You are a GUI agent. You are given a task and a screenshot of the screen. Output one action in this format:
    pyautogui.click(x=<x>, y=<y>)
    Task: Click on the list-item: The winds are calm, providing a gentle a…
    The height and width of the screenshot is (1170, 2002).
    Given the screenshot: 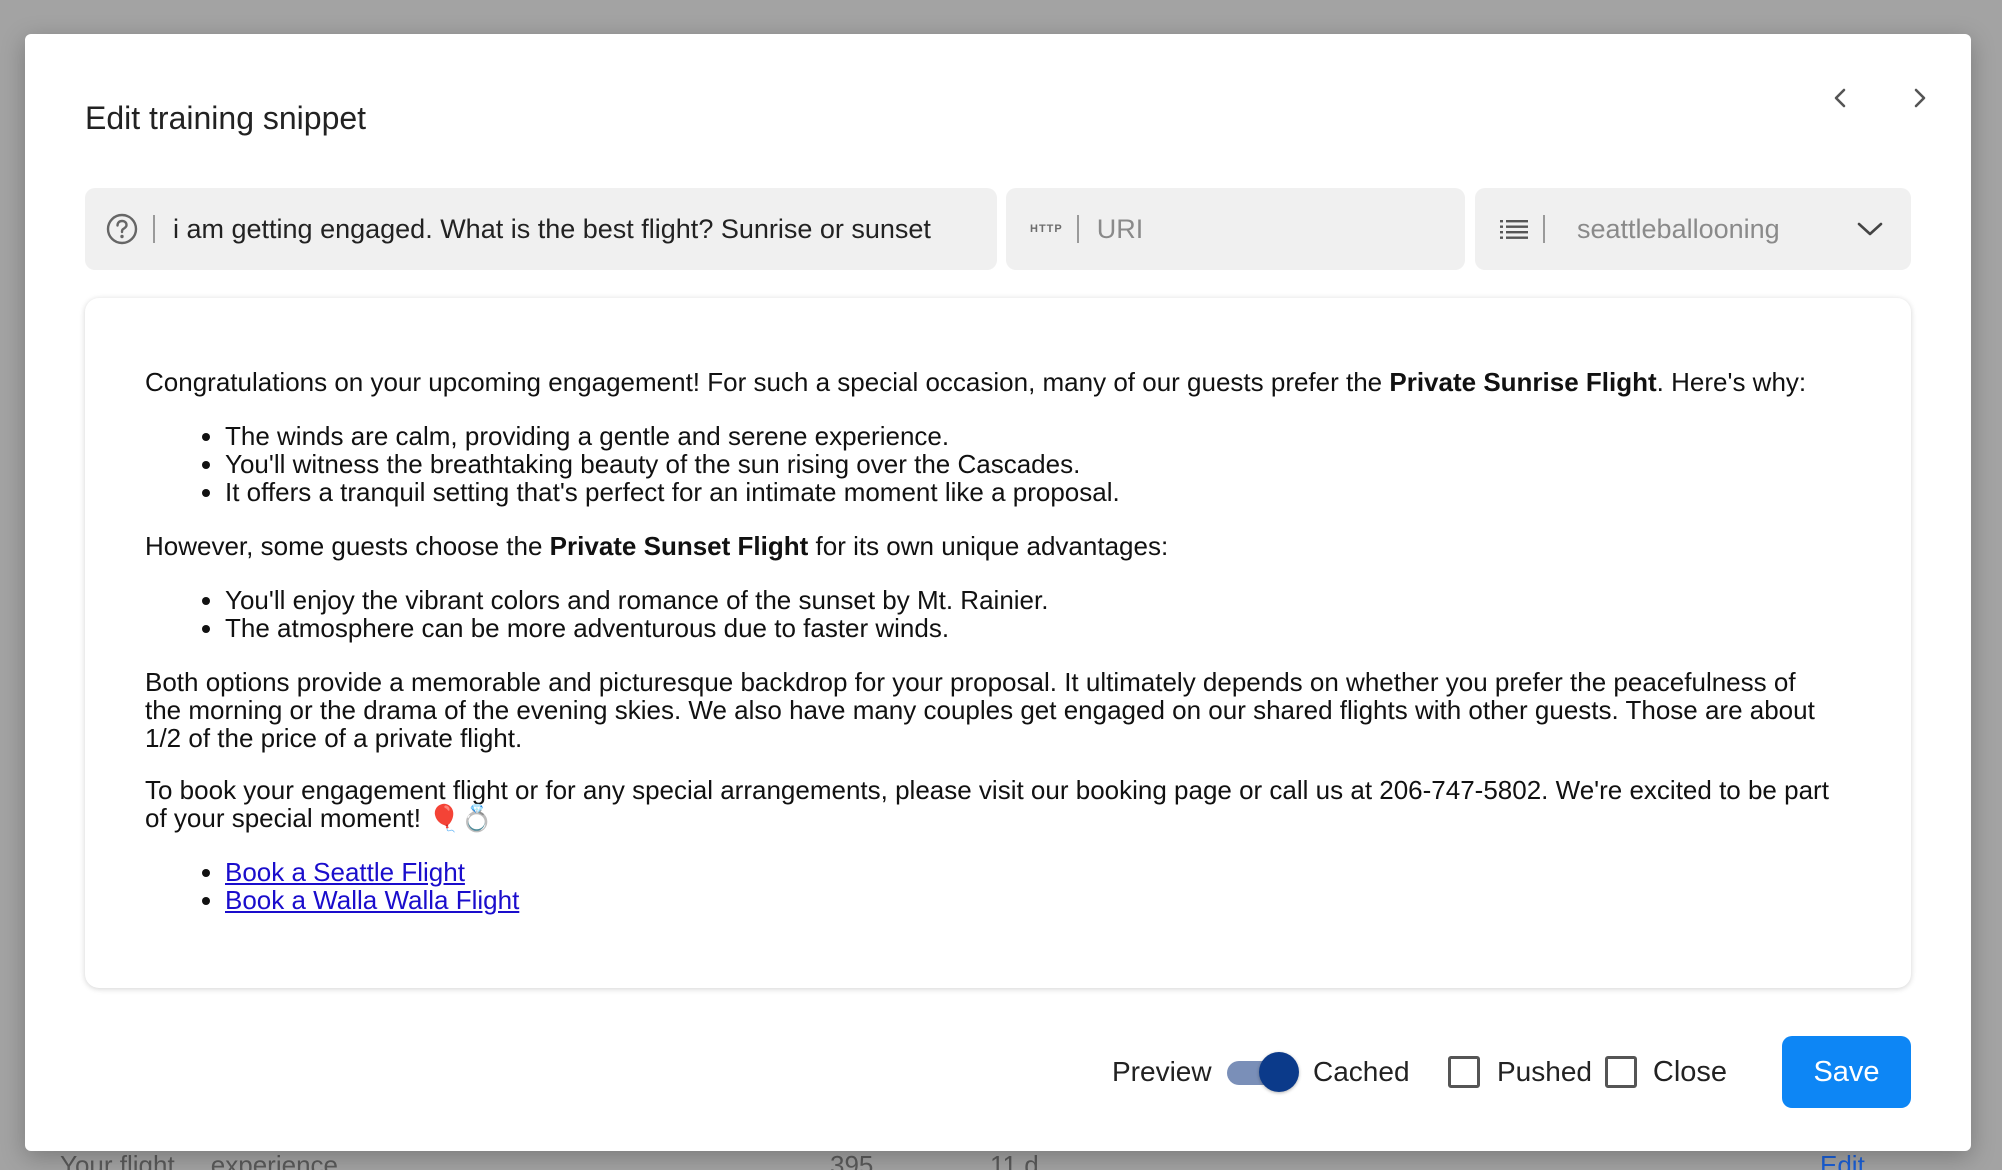 What is the action you would take?
    pyautogui.click(x=1030, y=436)
    